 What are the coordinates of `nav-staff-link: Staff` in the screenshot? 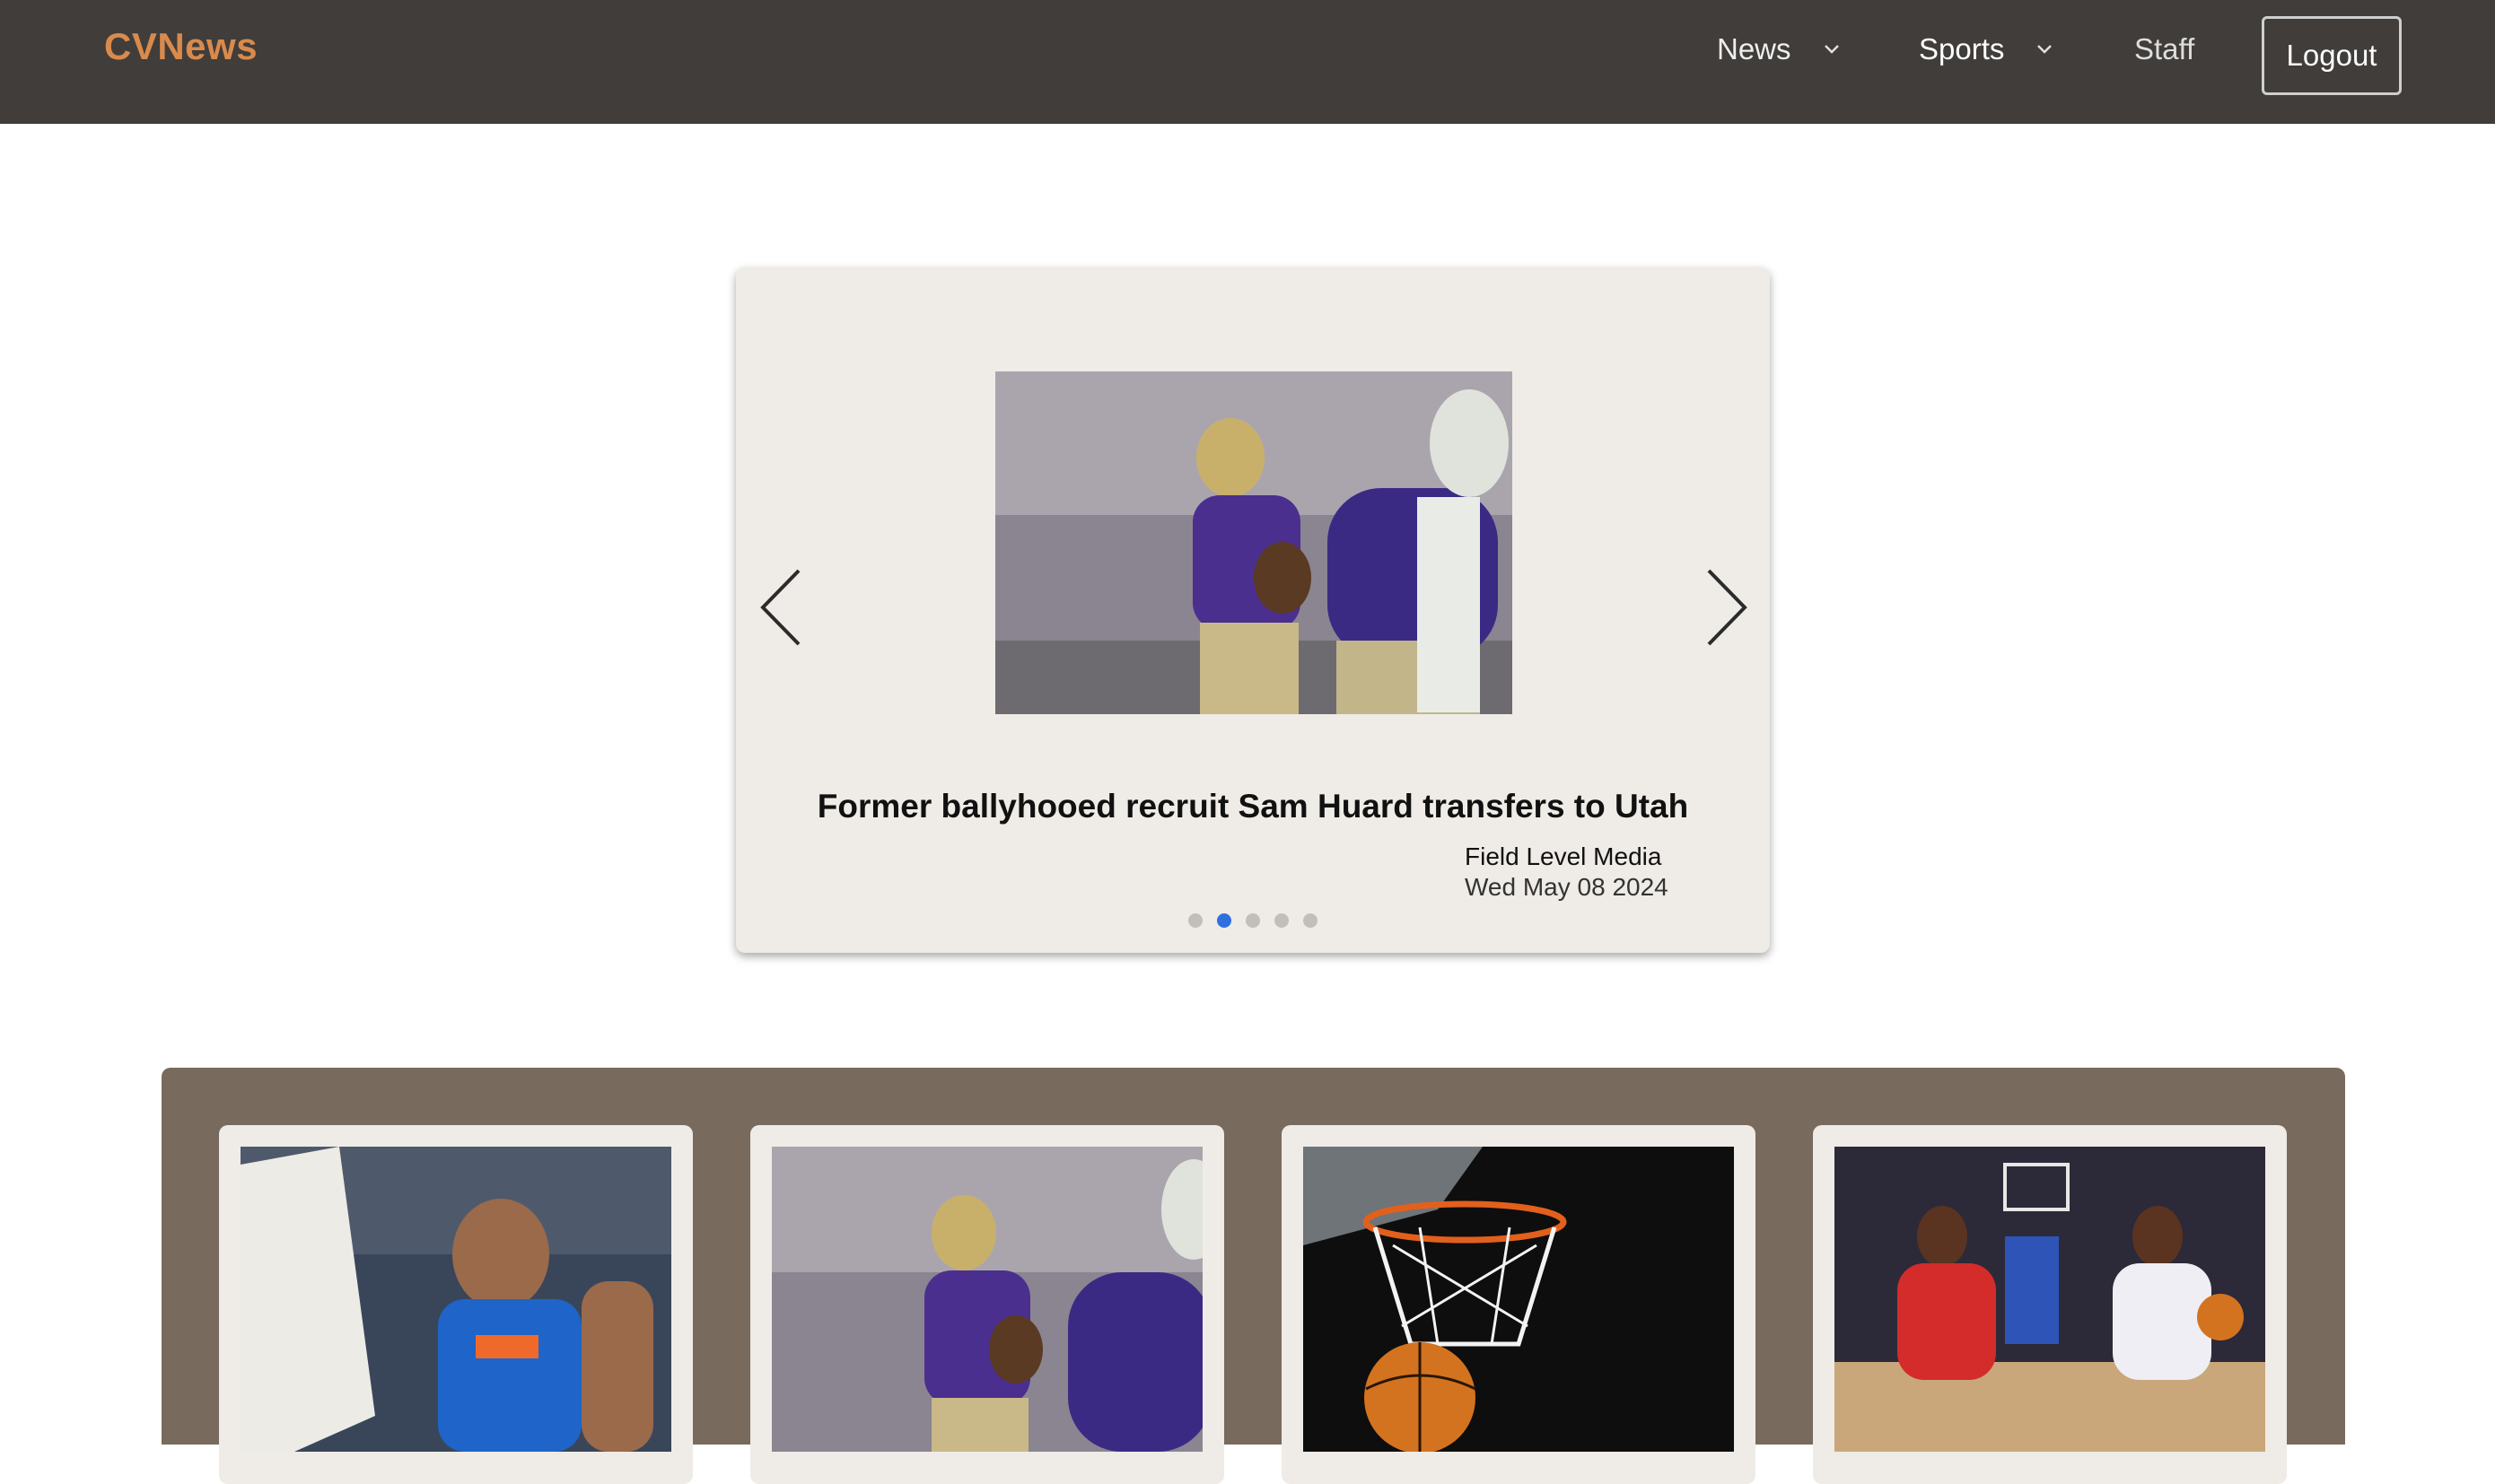 It's located at (2164, 49).